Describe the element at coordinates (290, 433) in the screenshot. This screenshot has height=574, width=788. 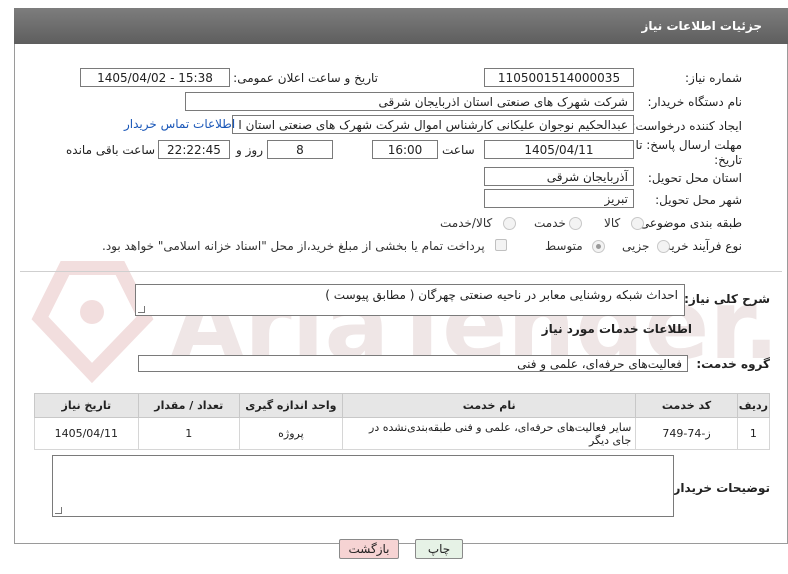
I see `row-unit: پروژه` at that location.